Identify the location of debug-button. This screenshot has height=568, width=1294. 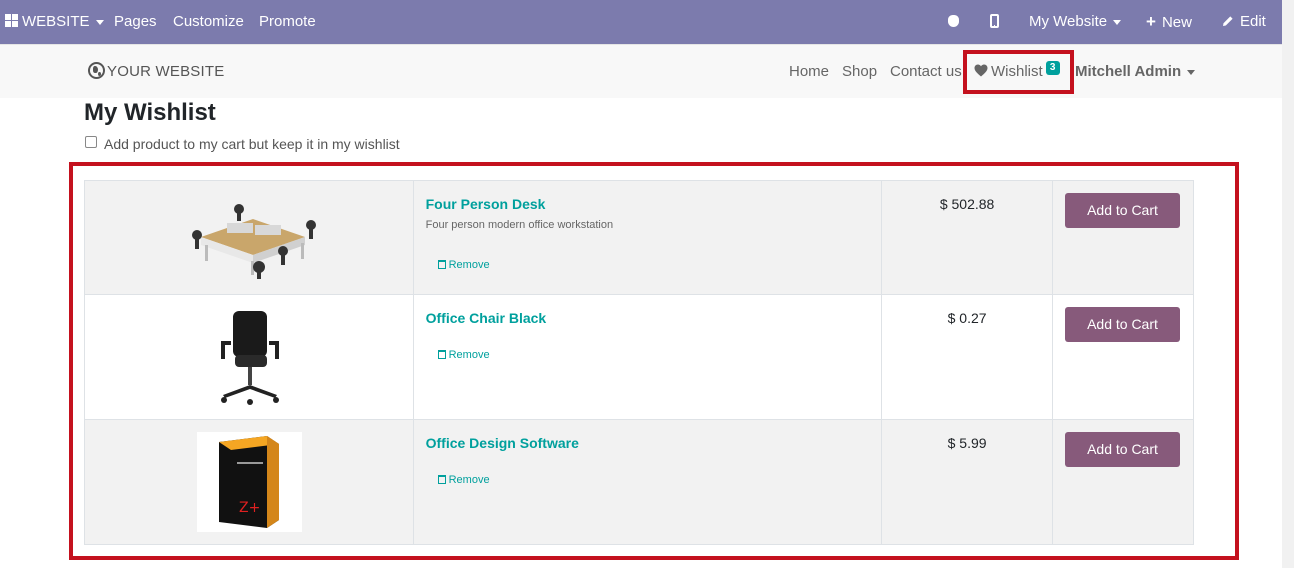
(953, 22).